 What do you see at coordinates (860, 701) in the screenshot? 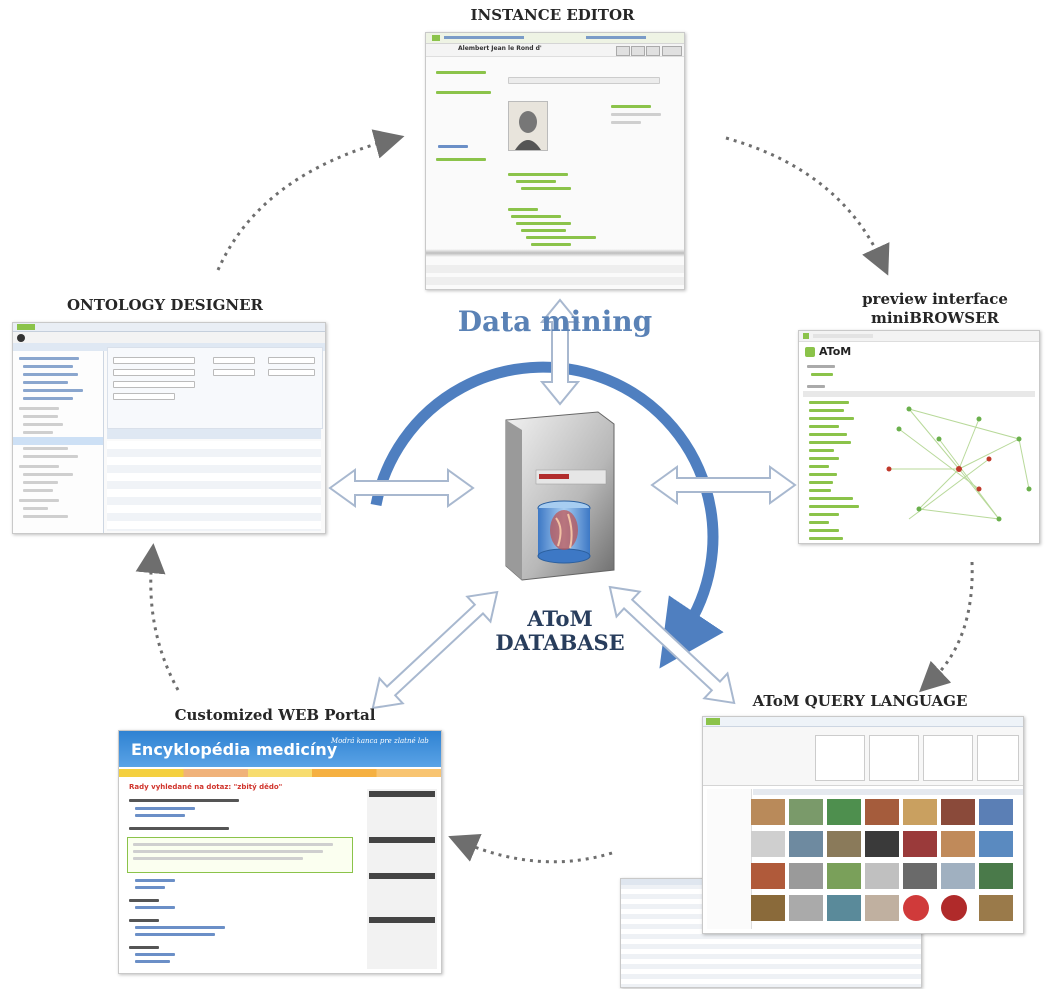
I see `query-language-title: AToM QUERY LANGUAGE` at bounding box center [860, 701].